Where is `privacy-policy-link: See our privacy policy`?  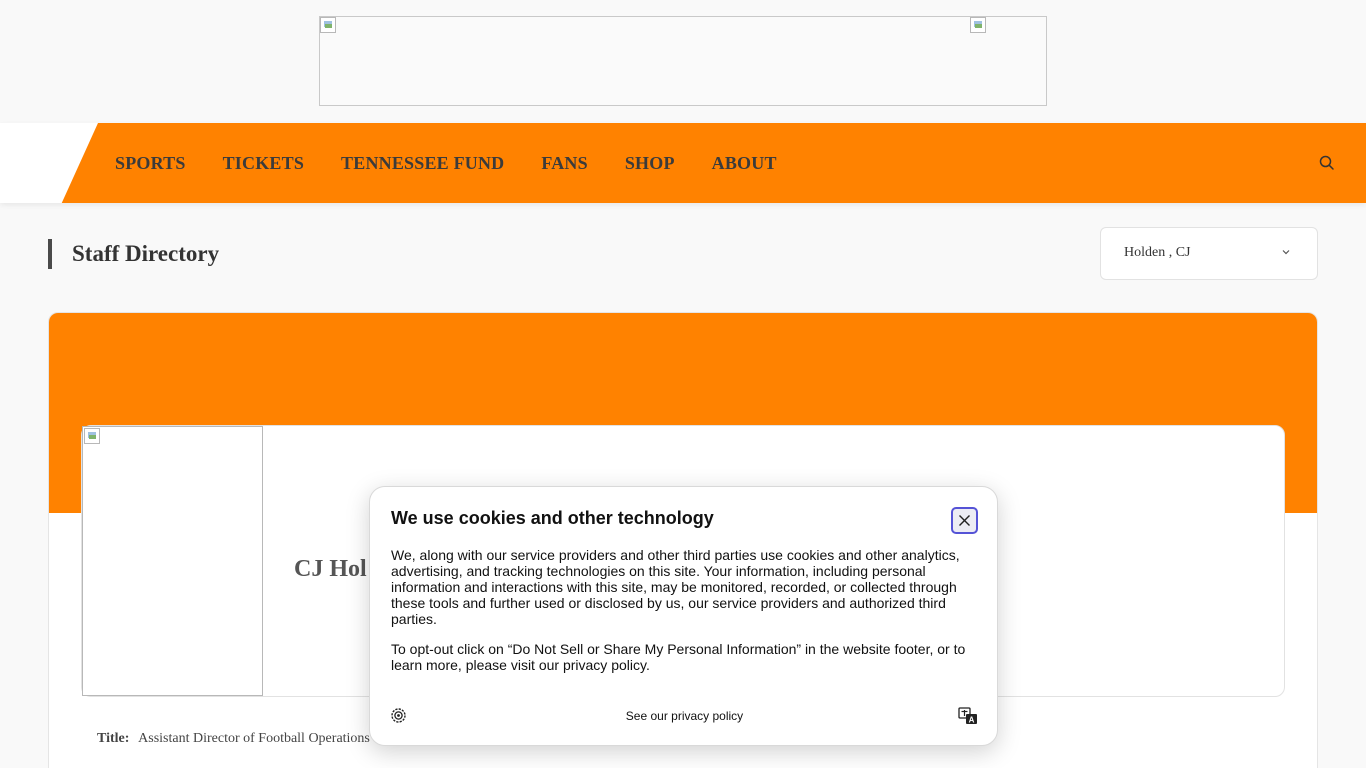 privacy-policy-link: See our privacy policy is located at coordinates (684, 716).